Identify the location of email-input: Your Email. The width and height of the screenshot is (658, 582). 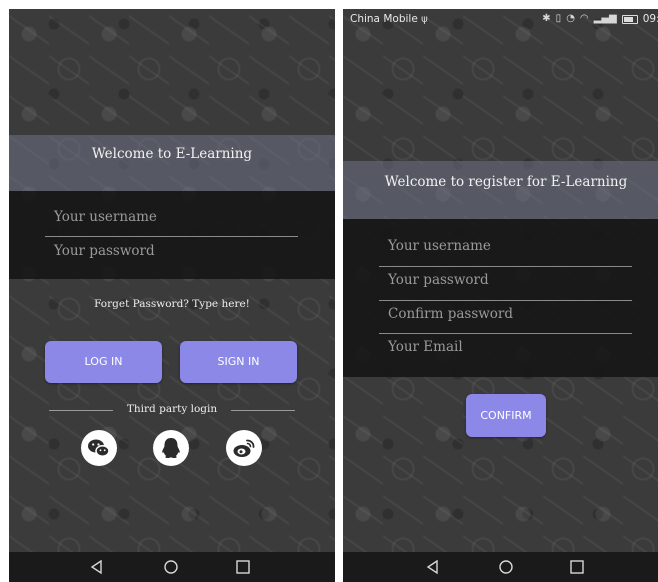
(425, 347).